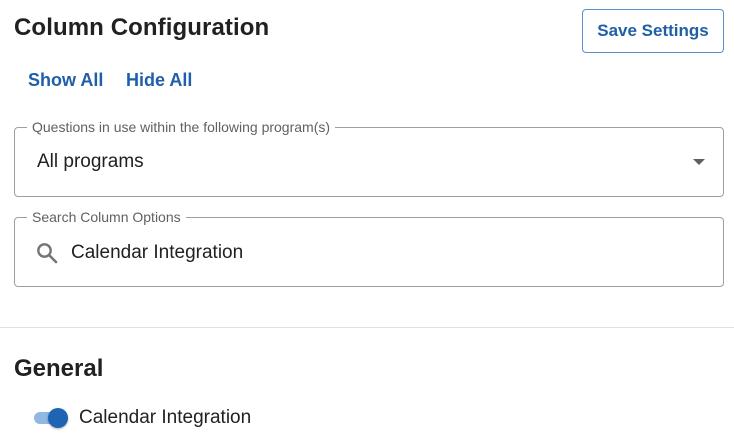  I want to click on toggle-thumb, so click(58, 418).